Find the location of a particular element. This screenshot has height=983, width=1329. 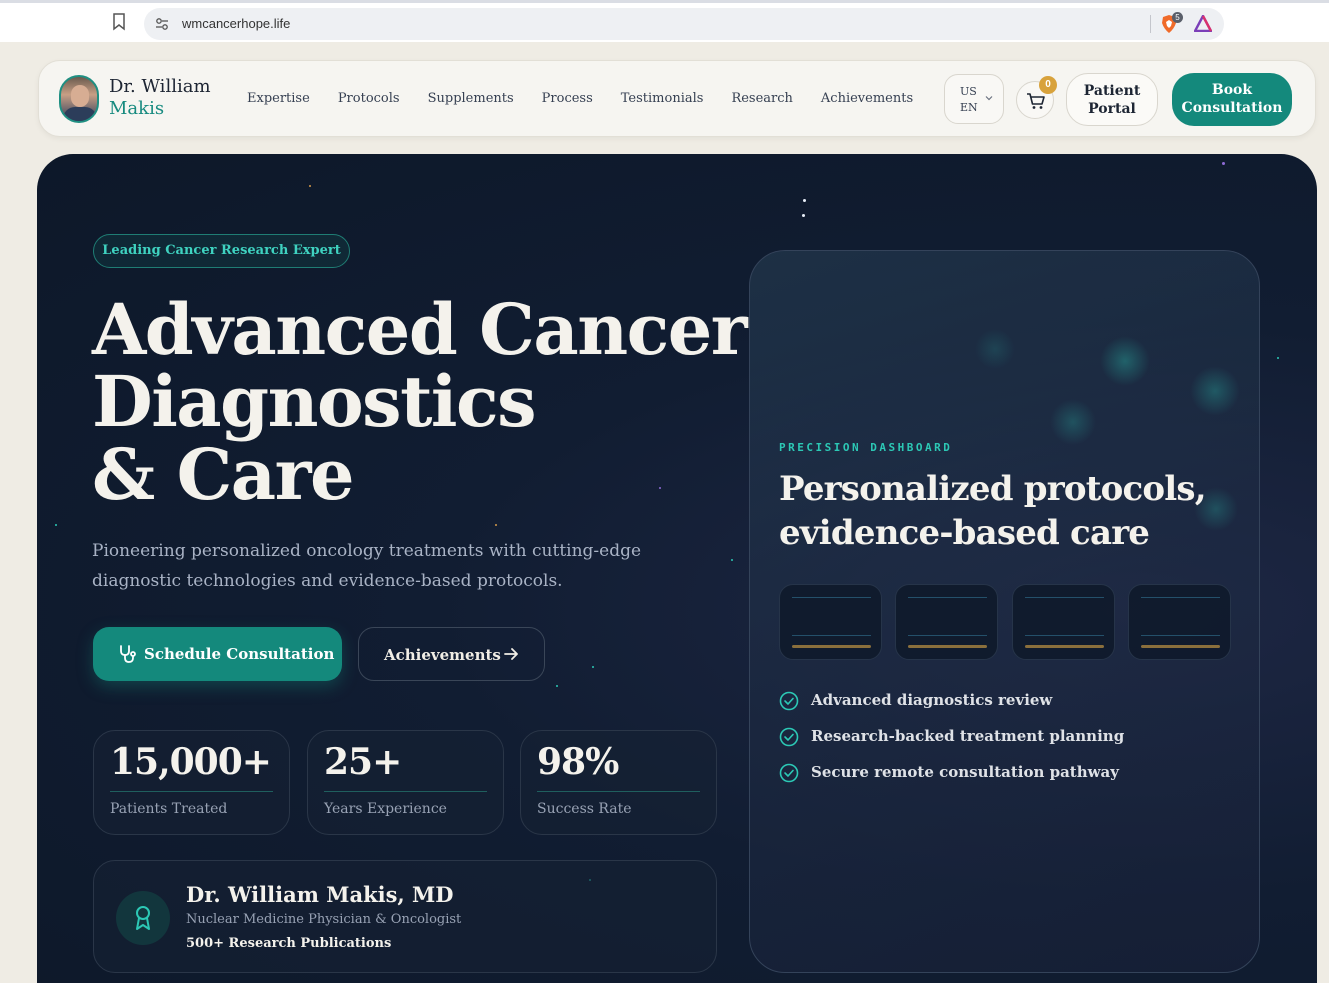

bookmark-icon is located at coordinates (119, 22).